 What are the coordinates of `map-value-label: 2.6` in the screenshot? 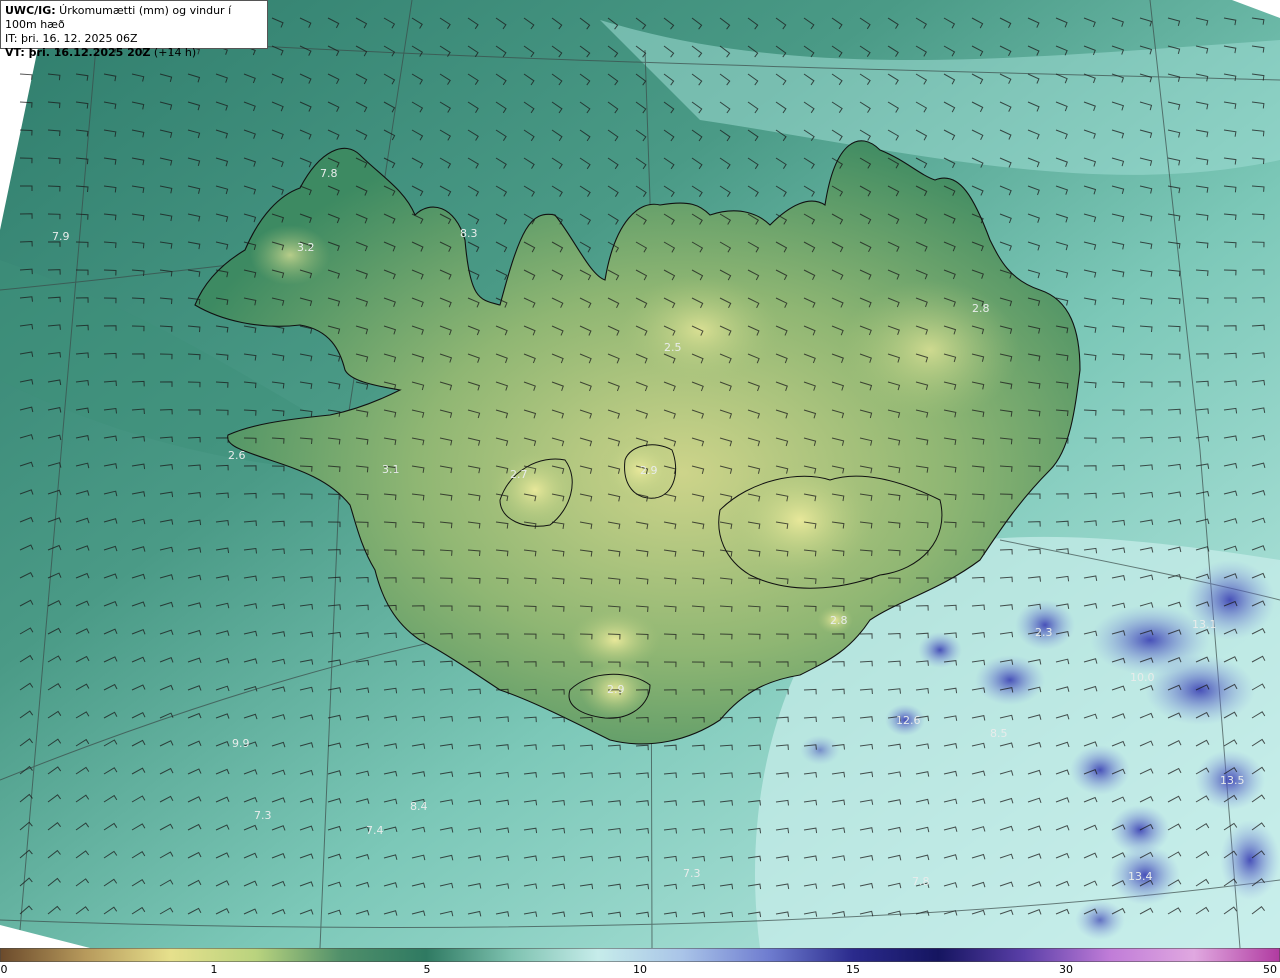 It's located at (237, 455).